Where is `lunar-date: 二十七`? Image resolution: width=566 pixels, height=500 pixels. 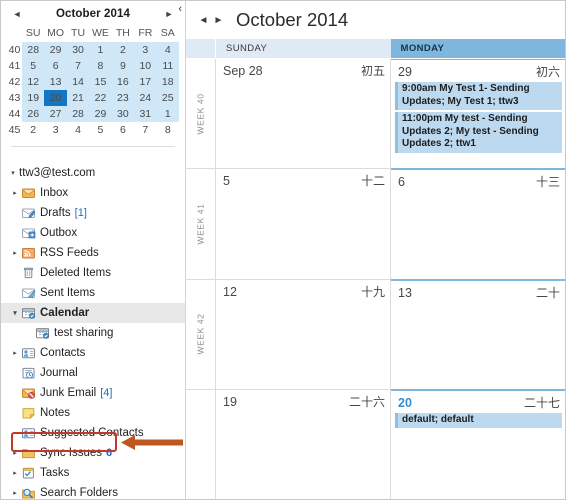
lunar-date: 二十七 is located at coordinates (541, 402).